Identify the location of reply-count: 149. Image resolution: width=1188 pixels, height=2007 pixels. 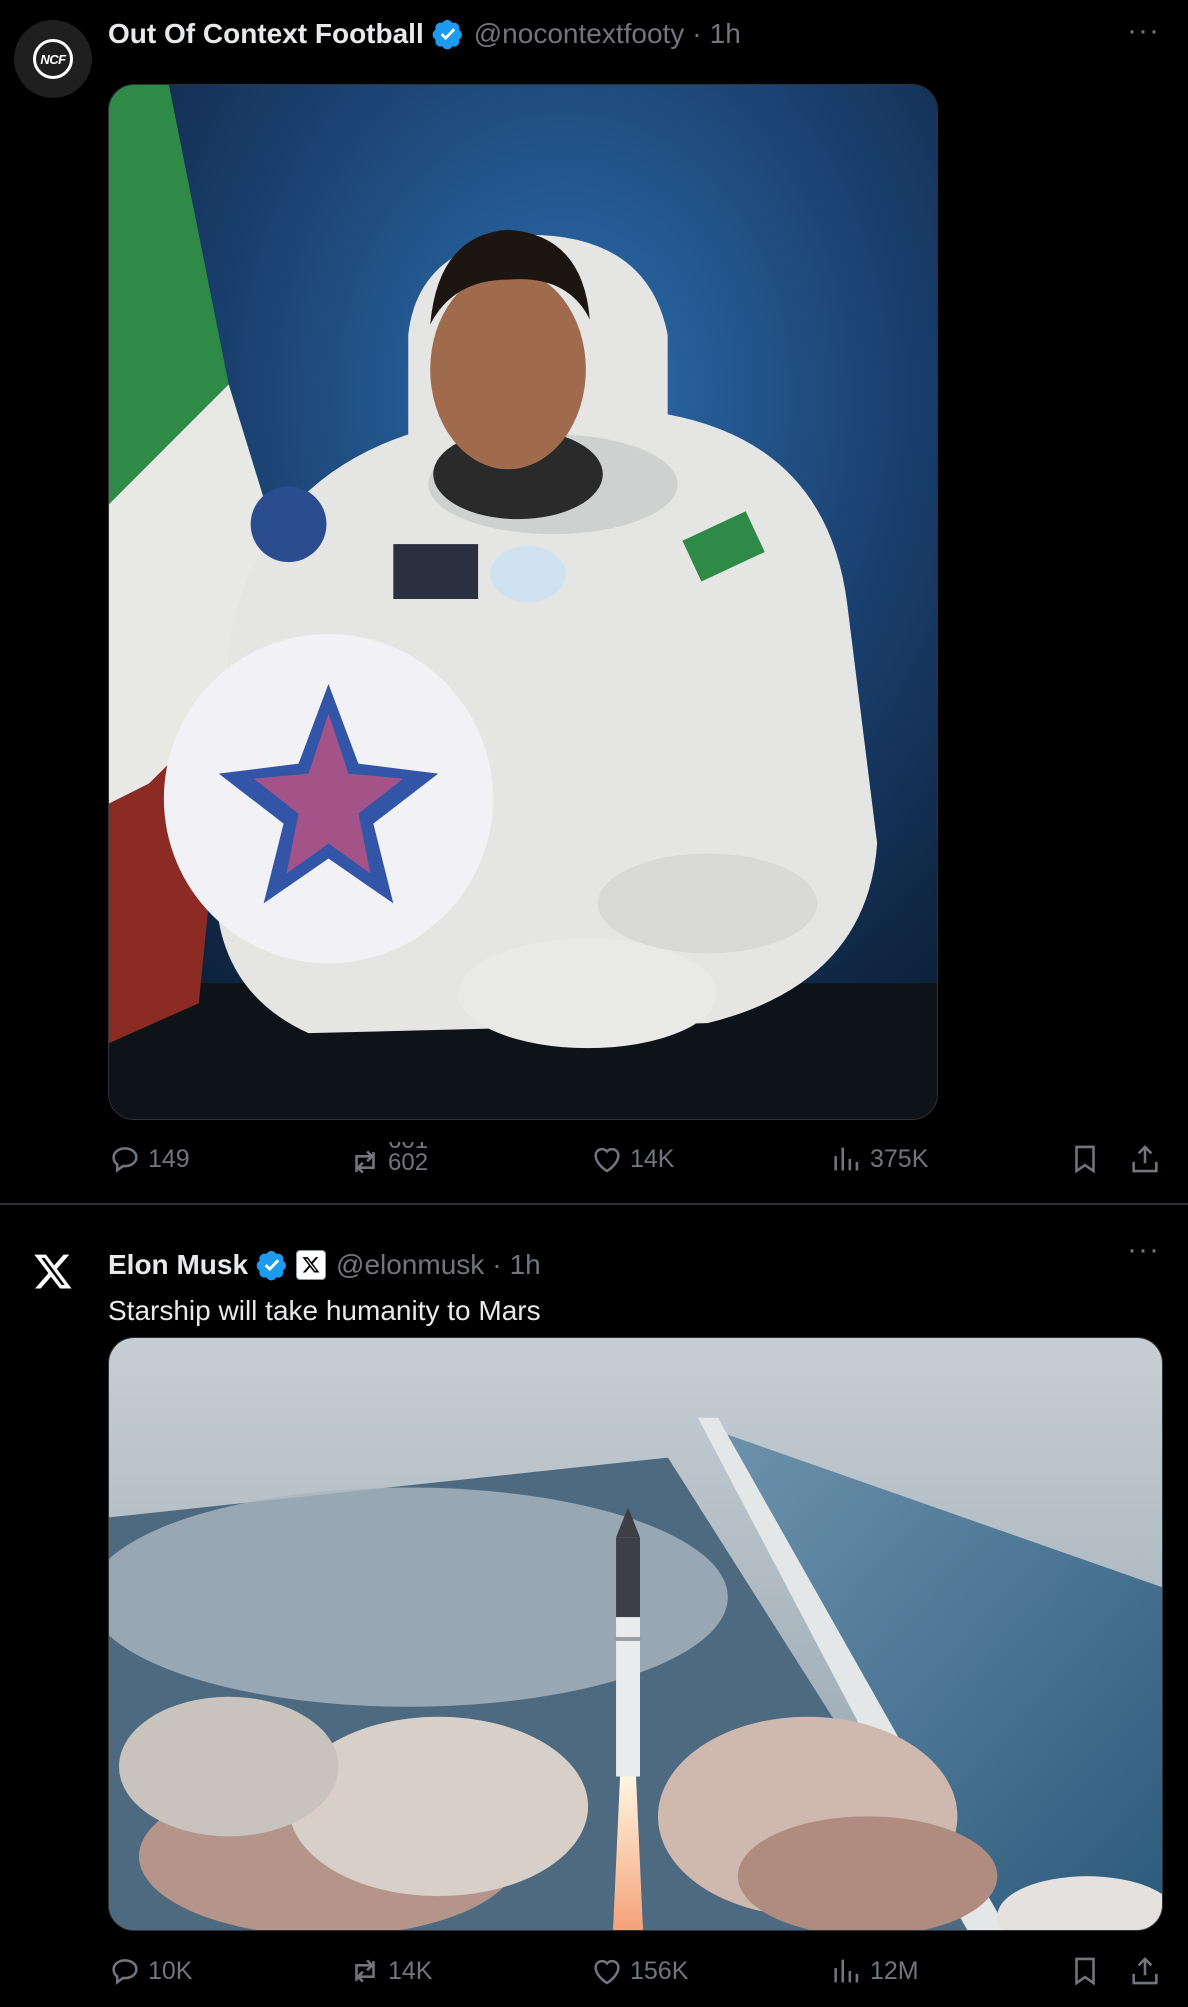
(169, 1158).